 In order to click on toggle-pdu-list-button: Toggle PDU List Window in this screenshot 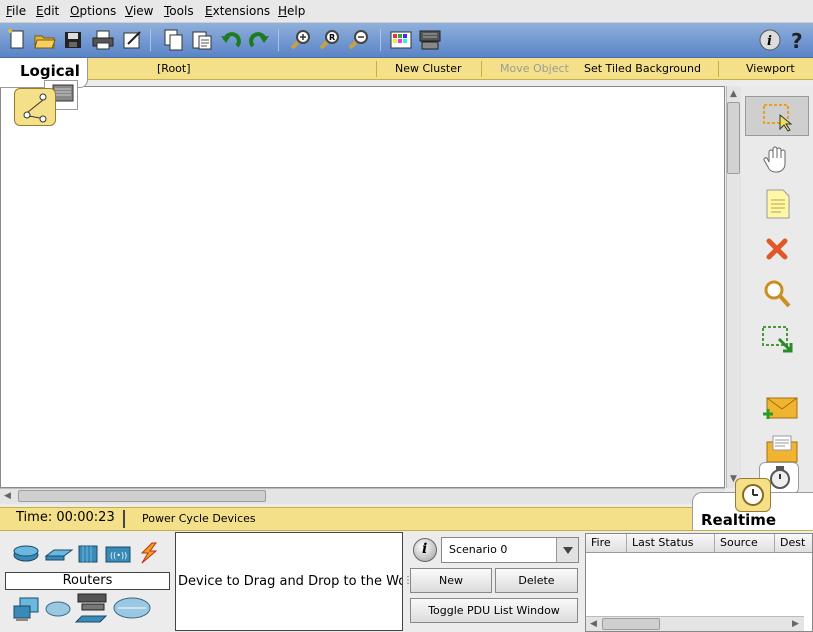, I will do `click(494, 610)`.